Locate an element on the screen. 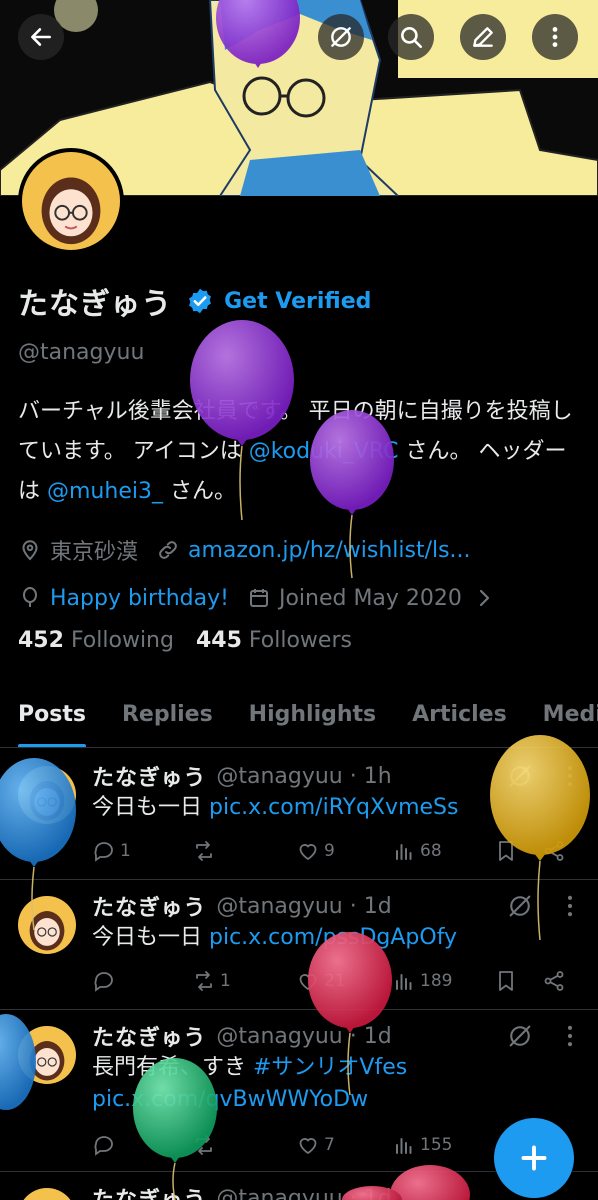  avatar-illustration is located at coordinates (71, 201).